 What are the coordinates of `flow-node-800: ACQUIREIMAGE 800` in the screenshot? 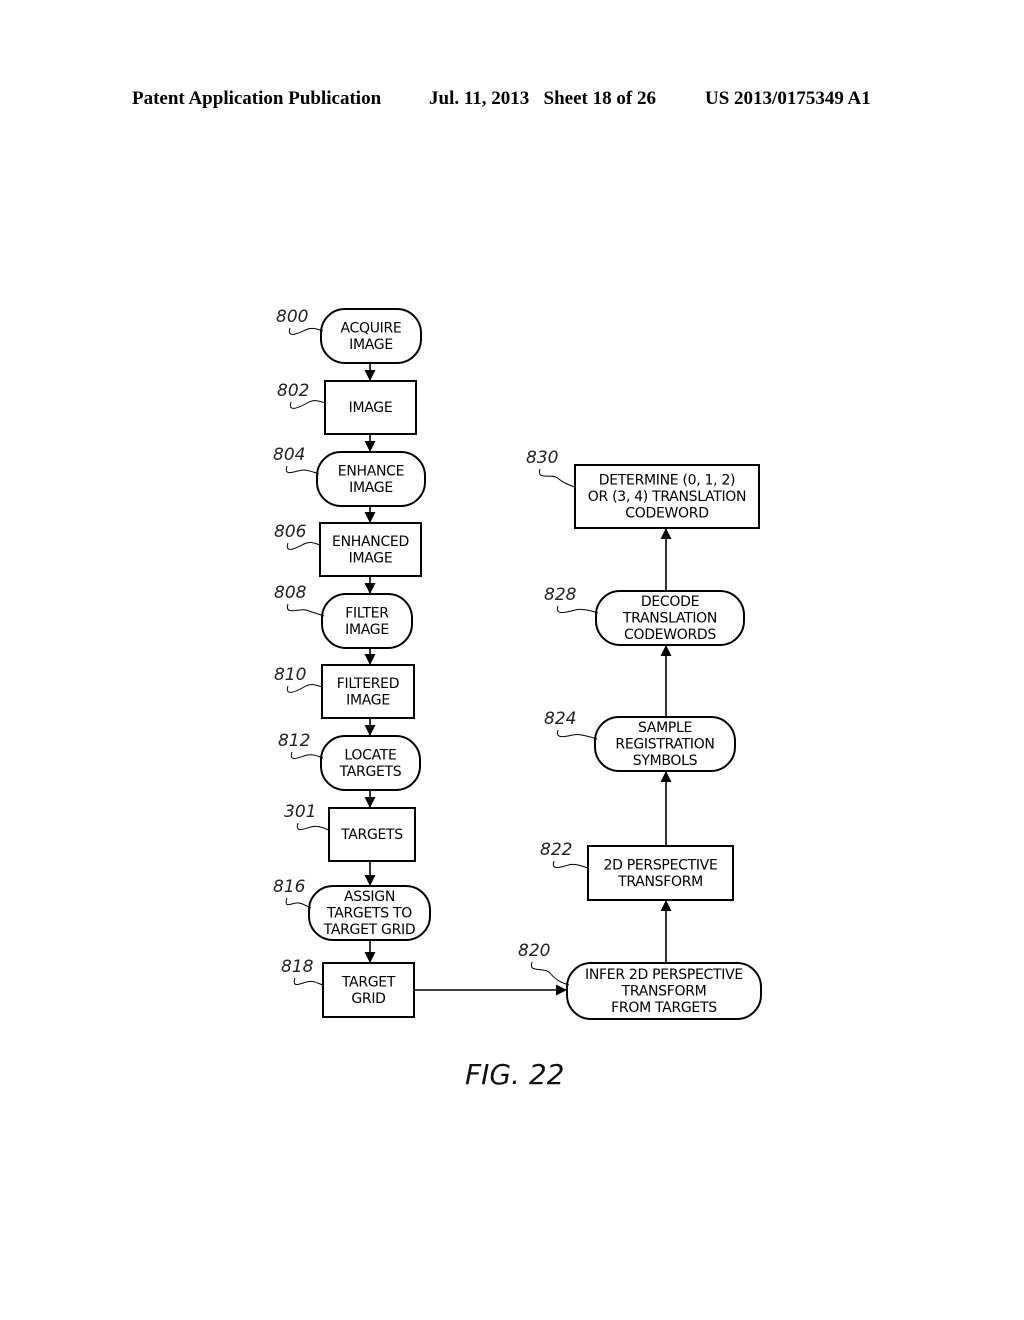 It's located at (349, 335).